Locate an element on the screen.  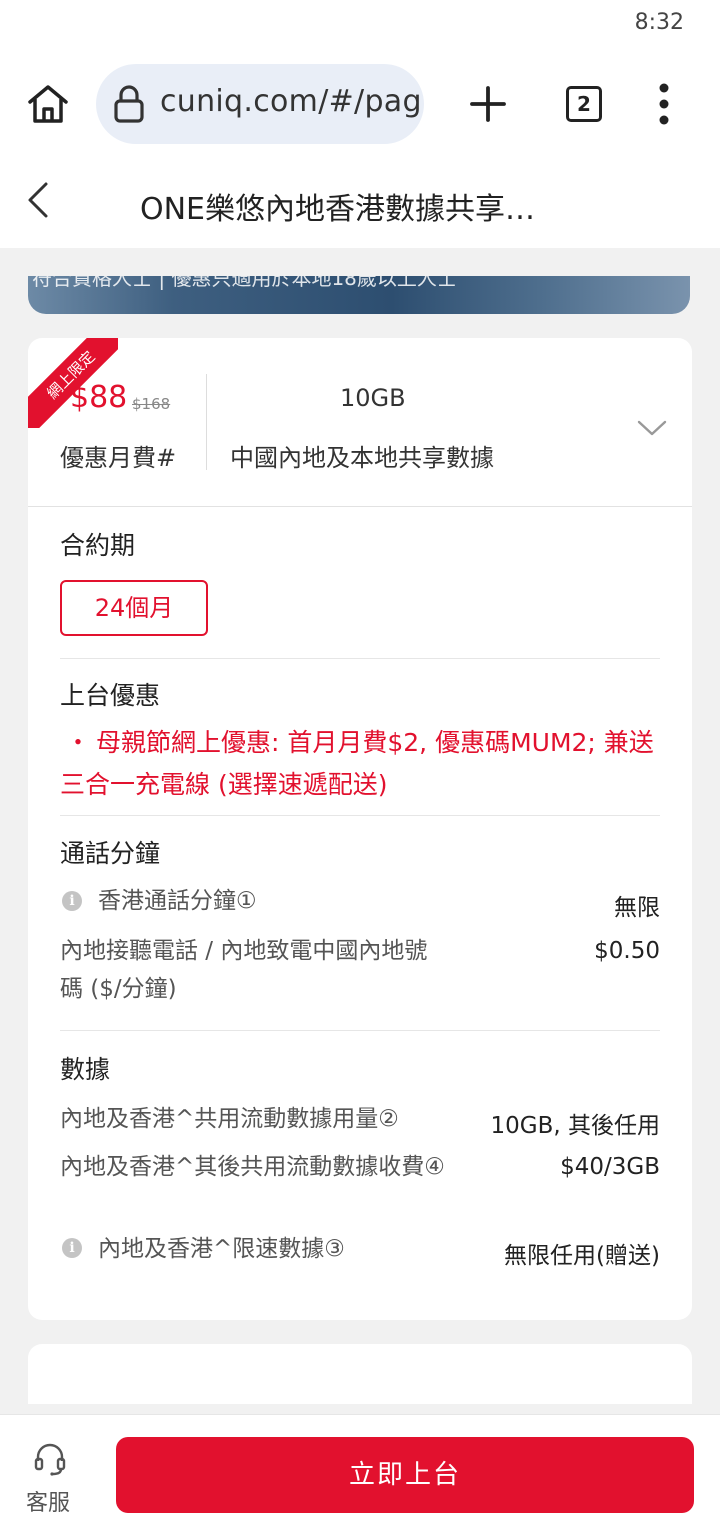
status-bar: 8:32 is located at coordinates (360, 25).